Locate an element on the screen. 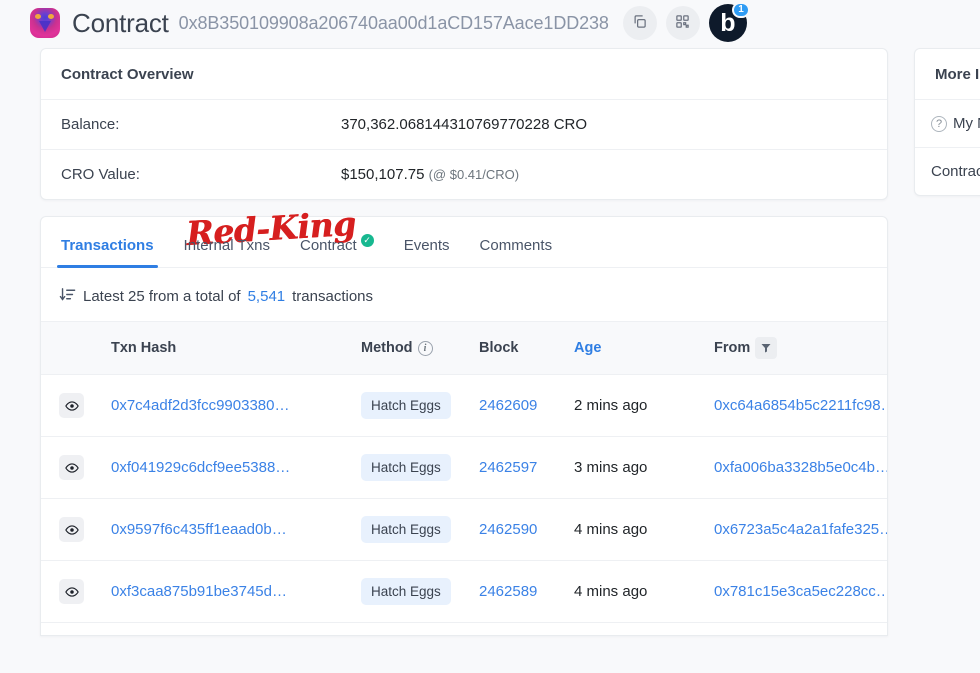  column-header-from-label: From is located at coordinates (732, 348).